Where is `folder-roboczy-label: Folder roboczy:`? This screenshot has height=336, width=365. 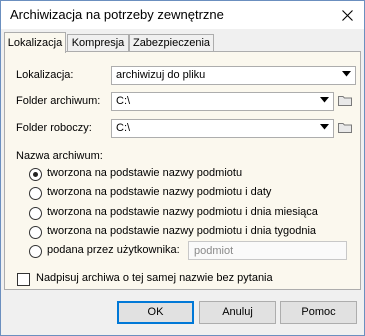
folder-roboczy-label: Folder roboczy: is located at coordinates (54, 128).